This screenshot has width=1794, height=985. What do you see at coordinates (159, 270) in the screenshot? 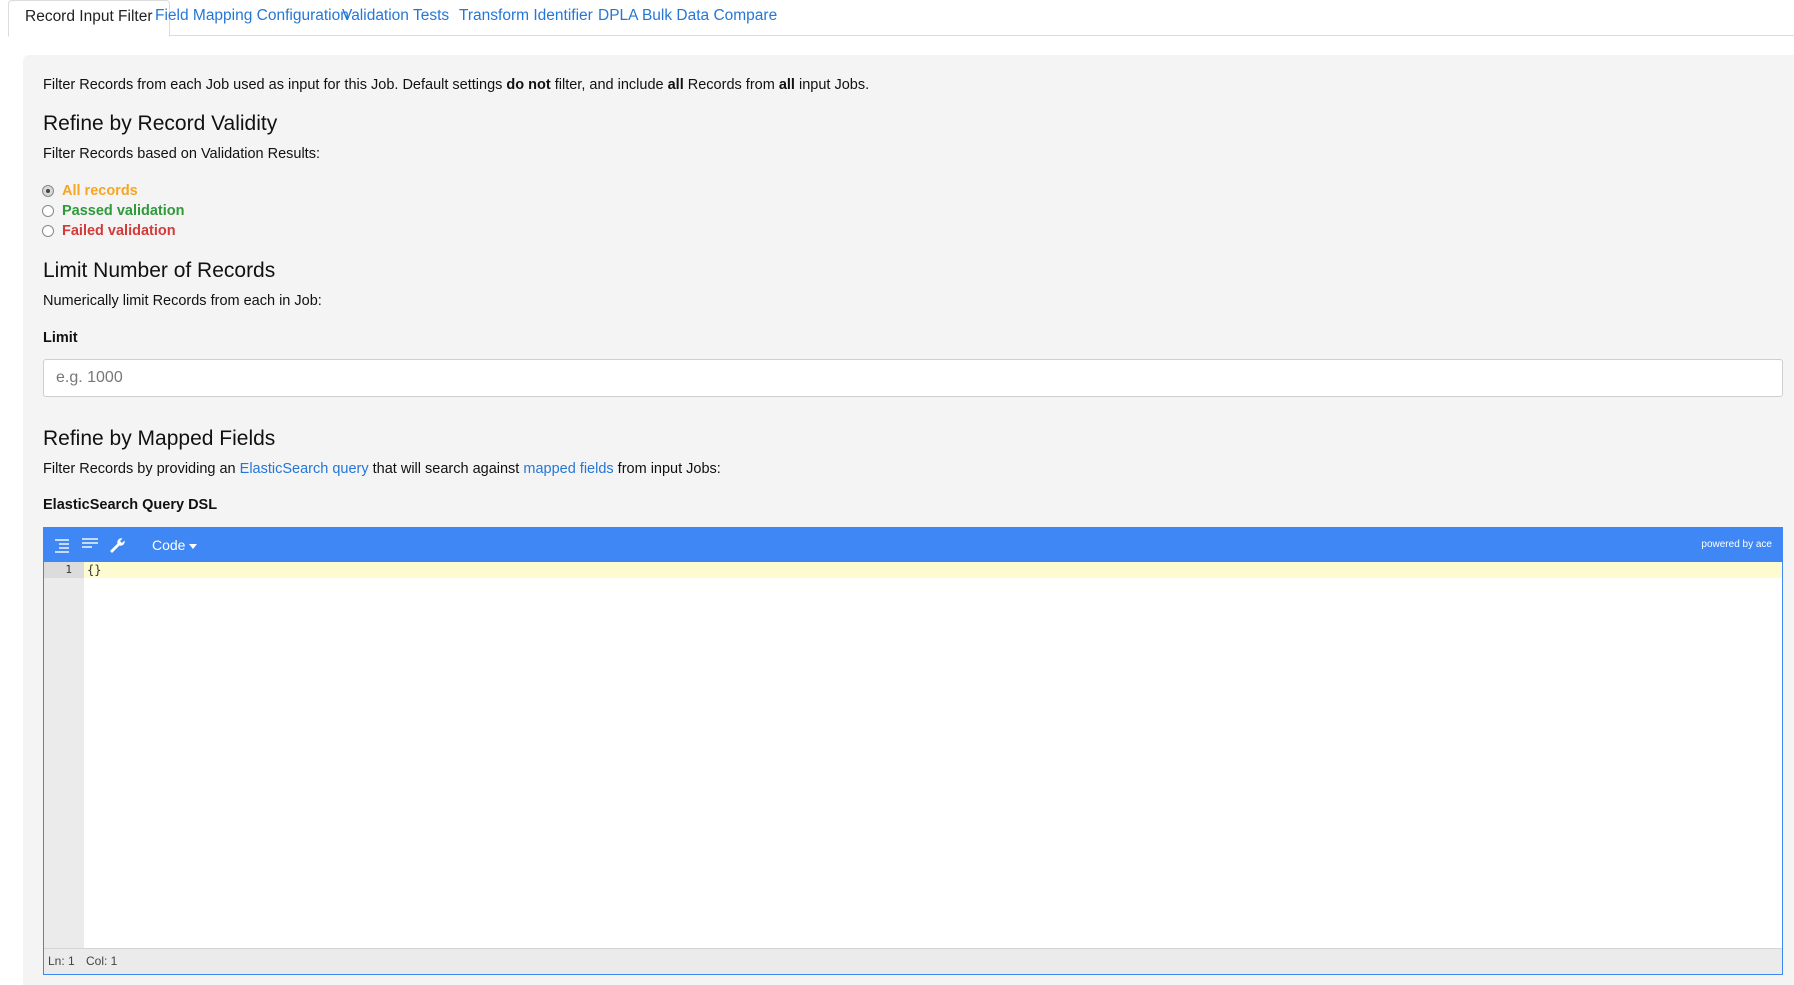
I see `limit-section-title: Limit Number of Records` at bounding box center [159, 270].